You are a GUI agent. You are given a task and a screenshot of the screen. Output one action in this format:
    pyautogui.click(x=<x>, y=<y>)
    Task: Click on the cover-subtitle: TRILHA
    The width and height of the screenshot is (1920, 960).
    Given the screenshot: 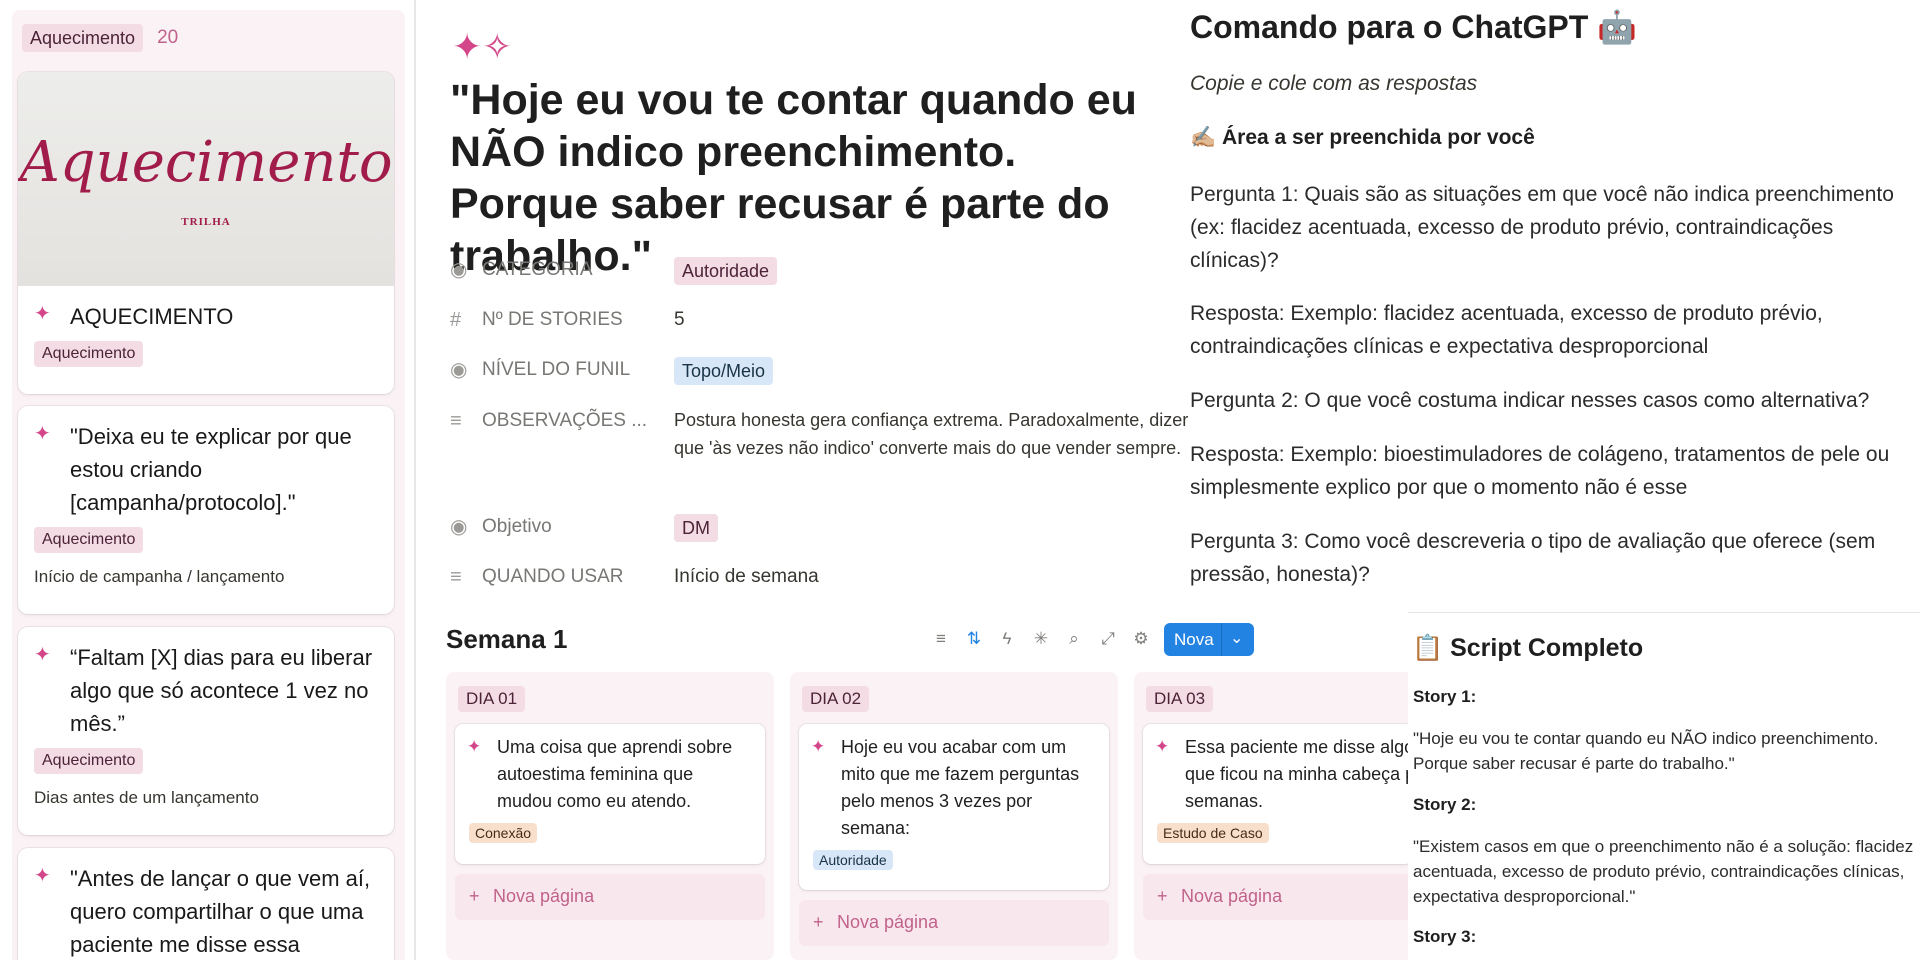 What is the action you would take?
    pyautogui.click(x=206, y=222)
    